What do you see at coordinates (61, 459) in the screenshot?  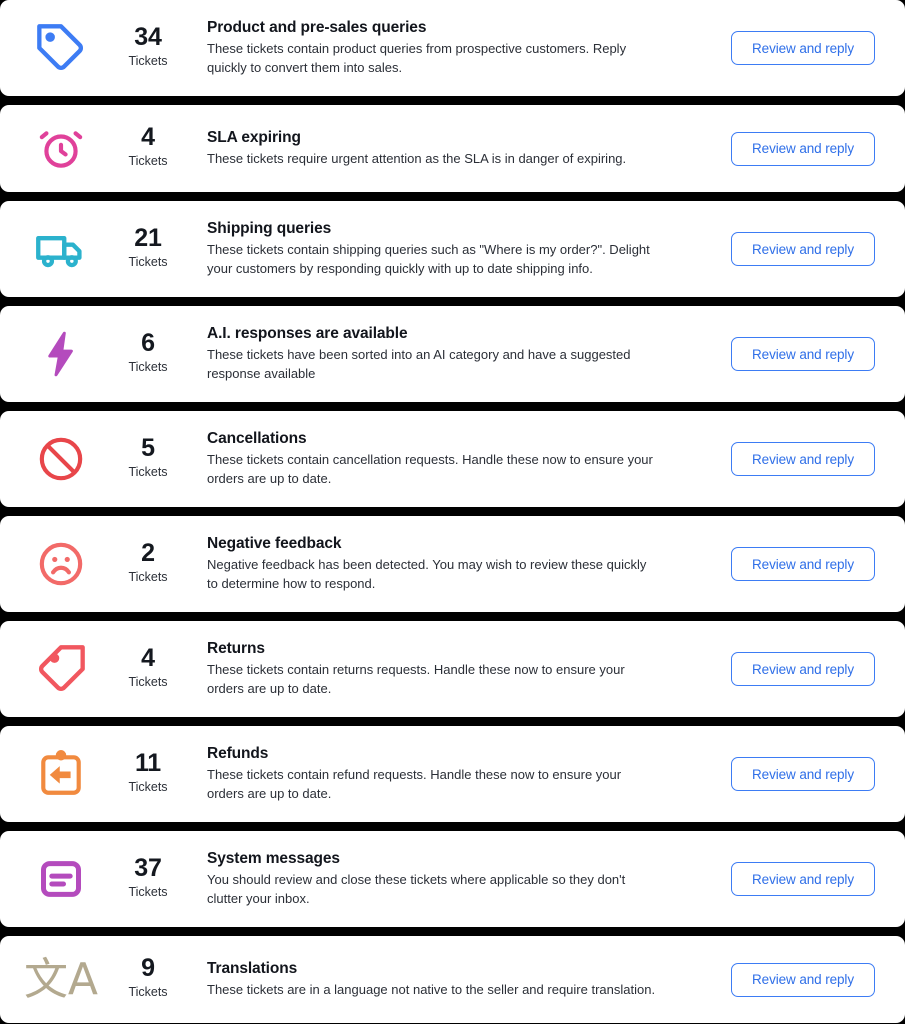 I see `prohibition-icon` at bounding box center [61, 459].